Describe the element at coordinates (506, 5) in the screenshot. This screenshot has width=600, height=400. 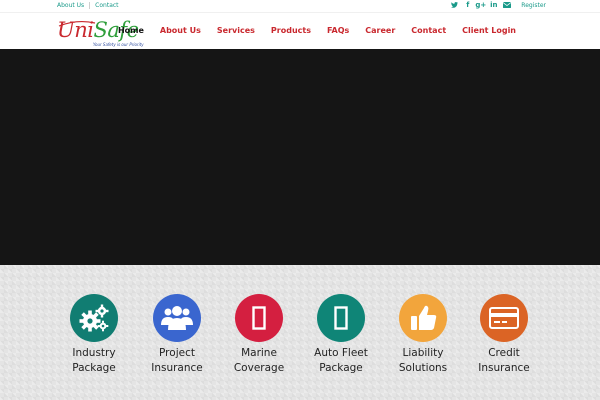
I see `envelope-icon` at that location.